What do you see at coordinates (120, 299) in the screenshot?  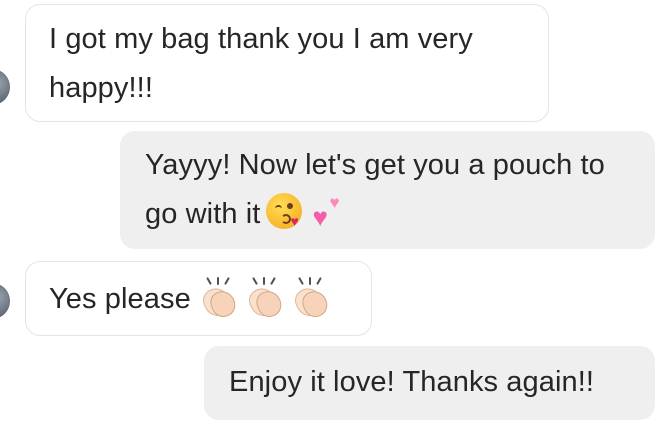 I see `message-text: Yes please` at bounding box center [120, 299].